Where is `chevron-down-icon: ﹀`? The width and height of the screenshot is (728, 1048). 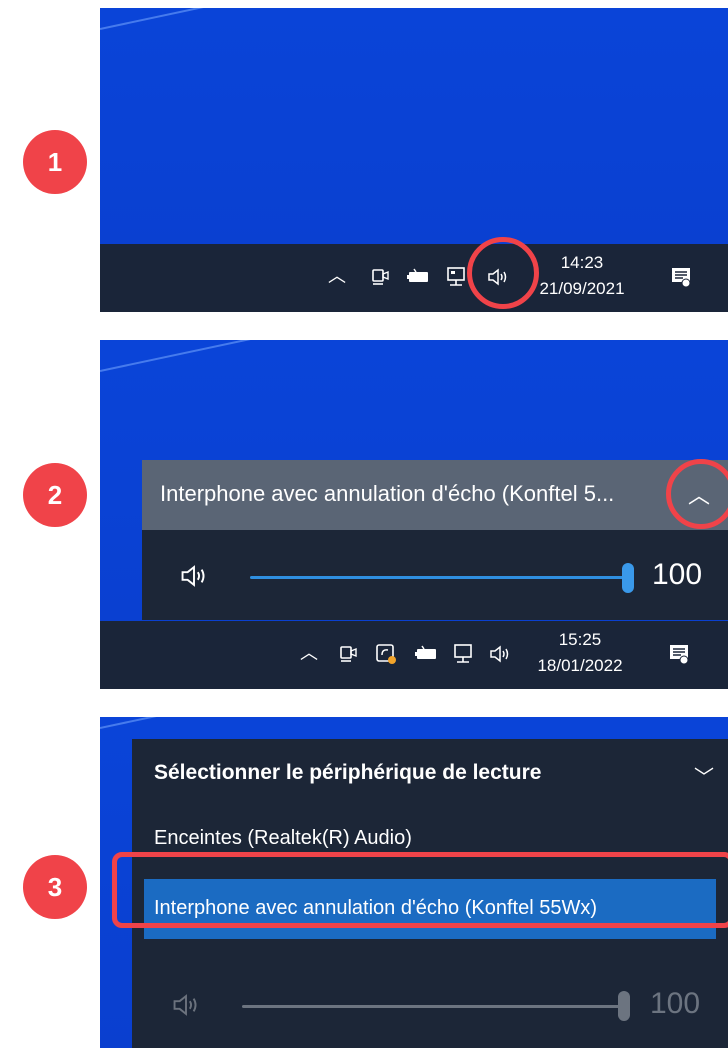
chevron-down-icon: ﹀ is located at coordinates (704, 775).